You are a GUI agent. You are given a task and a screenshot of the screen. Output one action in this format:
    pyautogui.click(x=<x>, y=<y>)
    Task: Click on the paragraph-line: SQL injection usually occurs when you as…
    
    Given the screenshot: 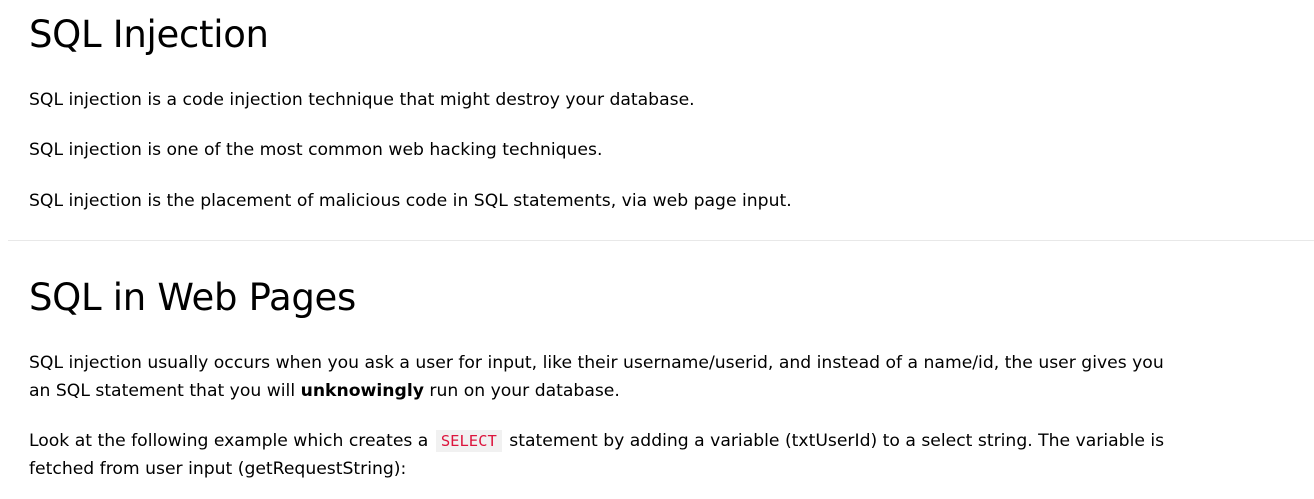 What is the action you would take?
    pyautogui.click(x=596, y=363)
    